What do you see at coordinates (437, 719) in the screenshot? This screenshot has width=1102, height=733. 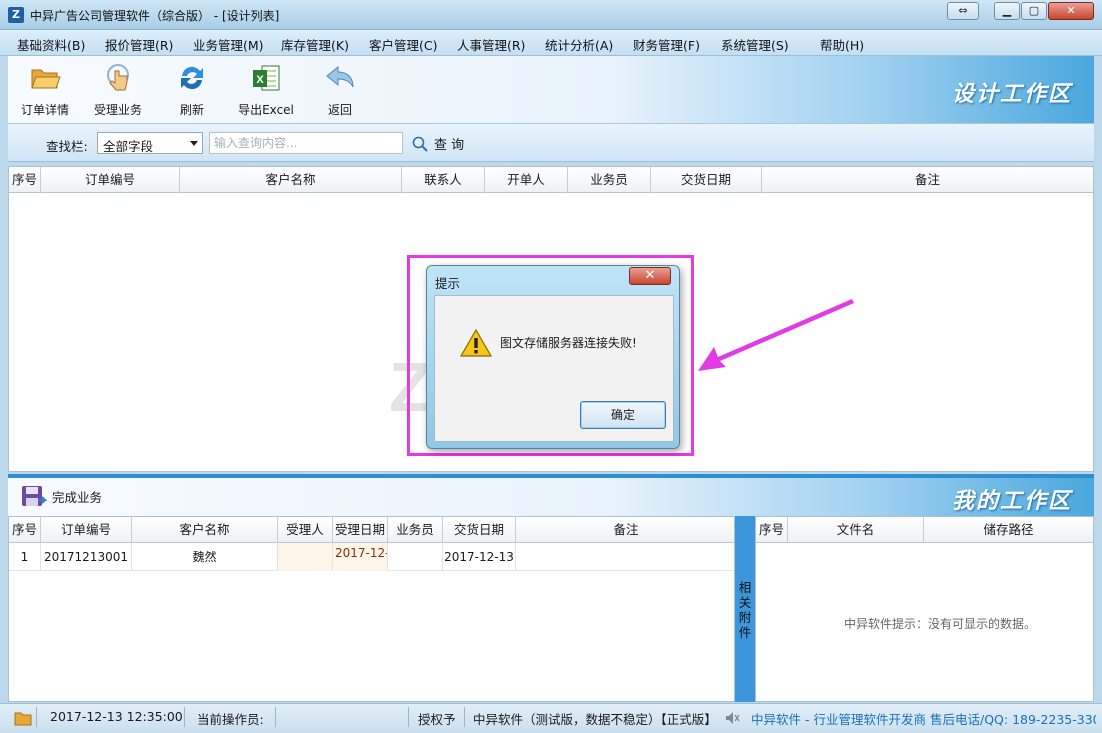 I see `status-grant: 授权予` at bounding box center [437, 719].